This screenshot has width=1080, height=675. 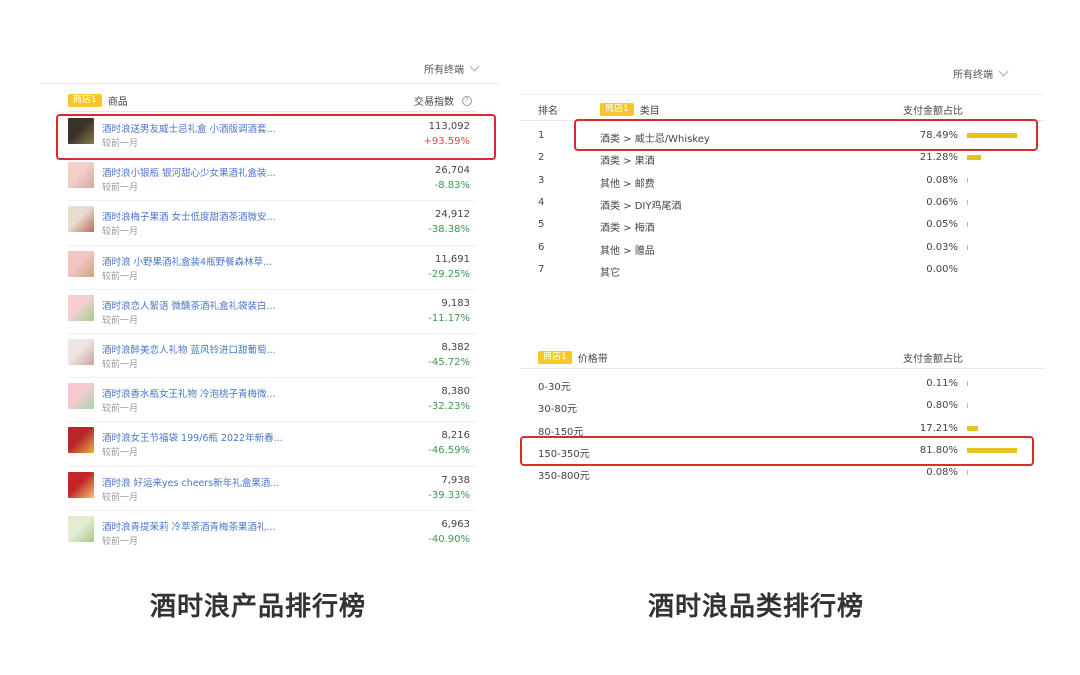 What do you see at coordinates (610, 273) in the screenshot?
I see `category-name: 其它` at bounding box center [610, 273].